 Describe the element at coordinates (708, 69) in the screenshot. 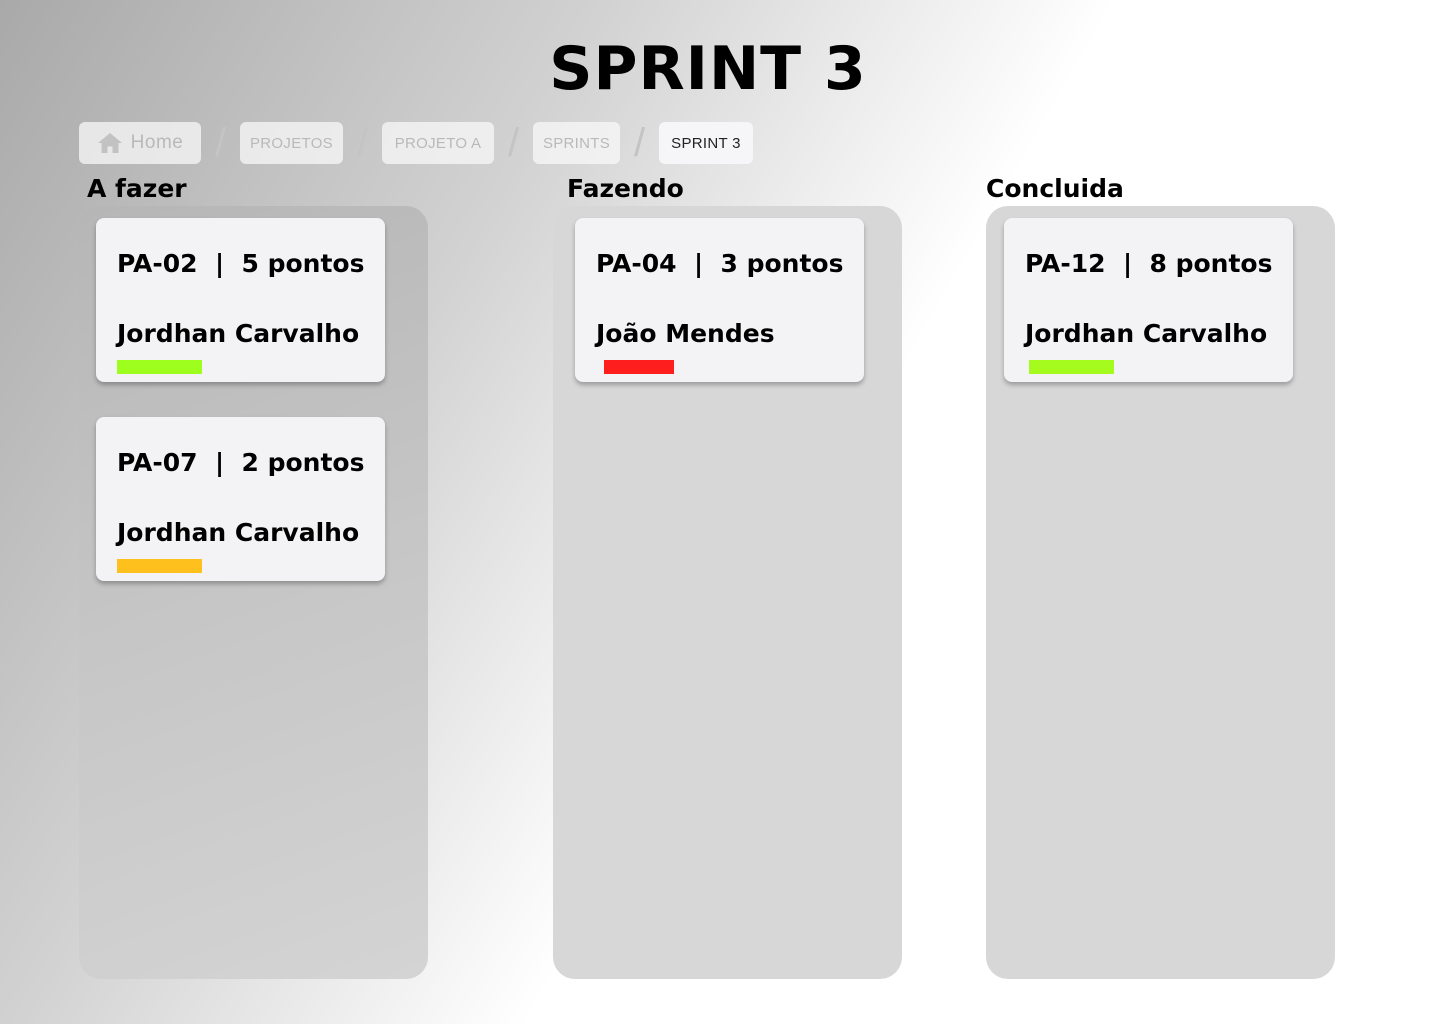

I see `page-title: SPRINT 3` at that location.